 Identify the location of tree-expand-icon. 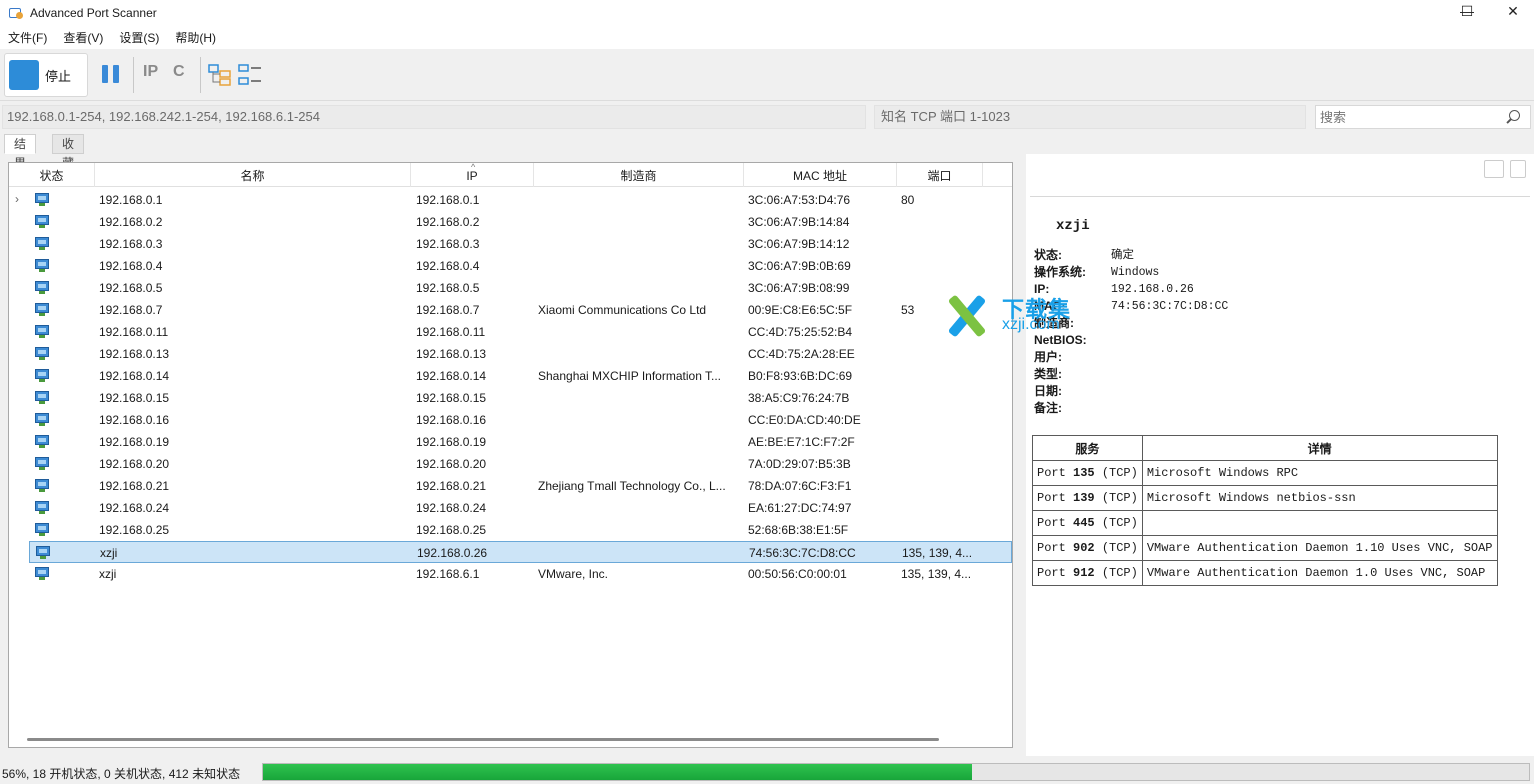
(219, 75).